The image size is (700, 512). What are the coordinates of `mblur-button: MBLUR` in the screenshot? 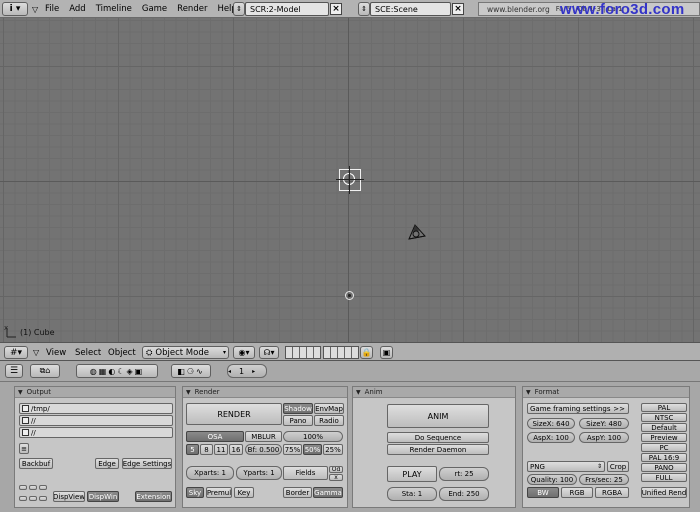 It's located at (263, 436).